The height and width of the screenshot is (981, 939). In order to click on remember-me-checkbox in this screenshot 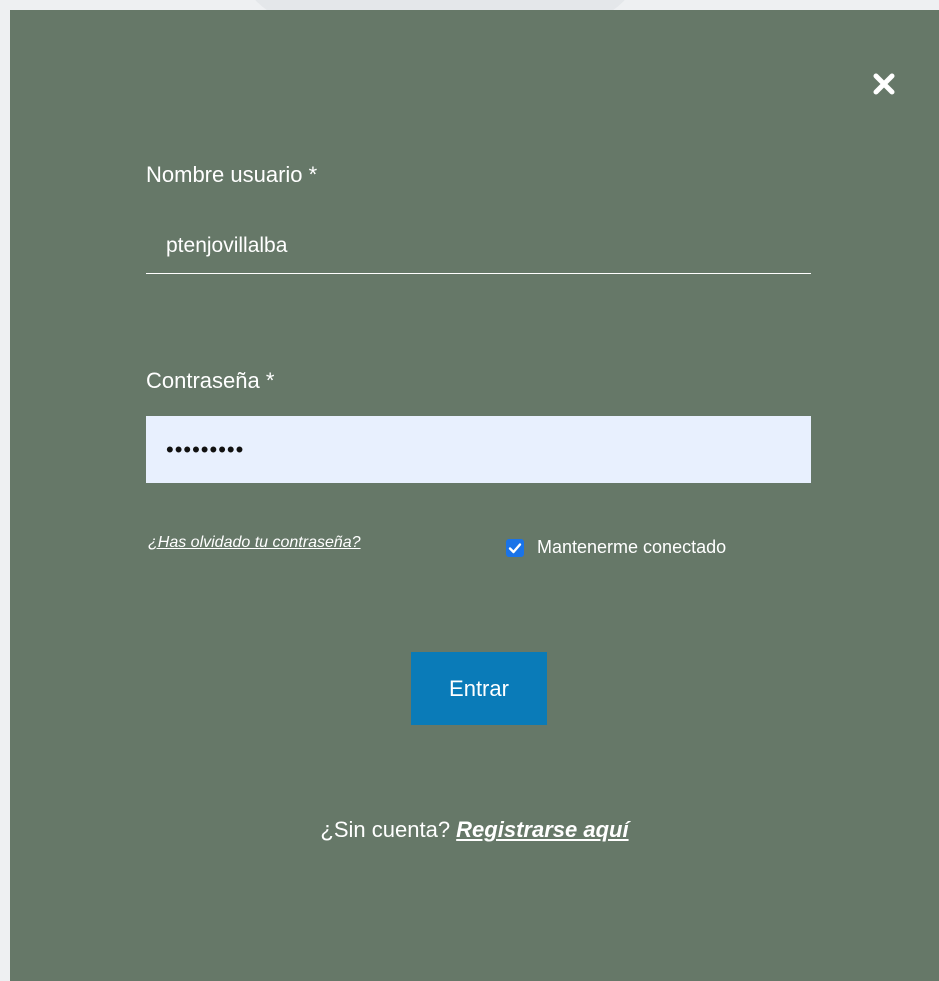, I will do `click(515, 547)`.